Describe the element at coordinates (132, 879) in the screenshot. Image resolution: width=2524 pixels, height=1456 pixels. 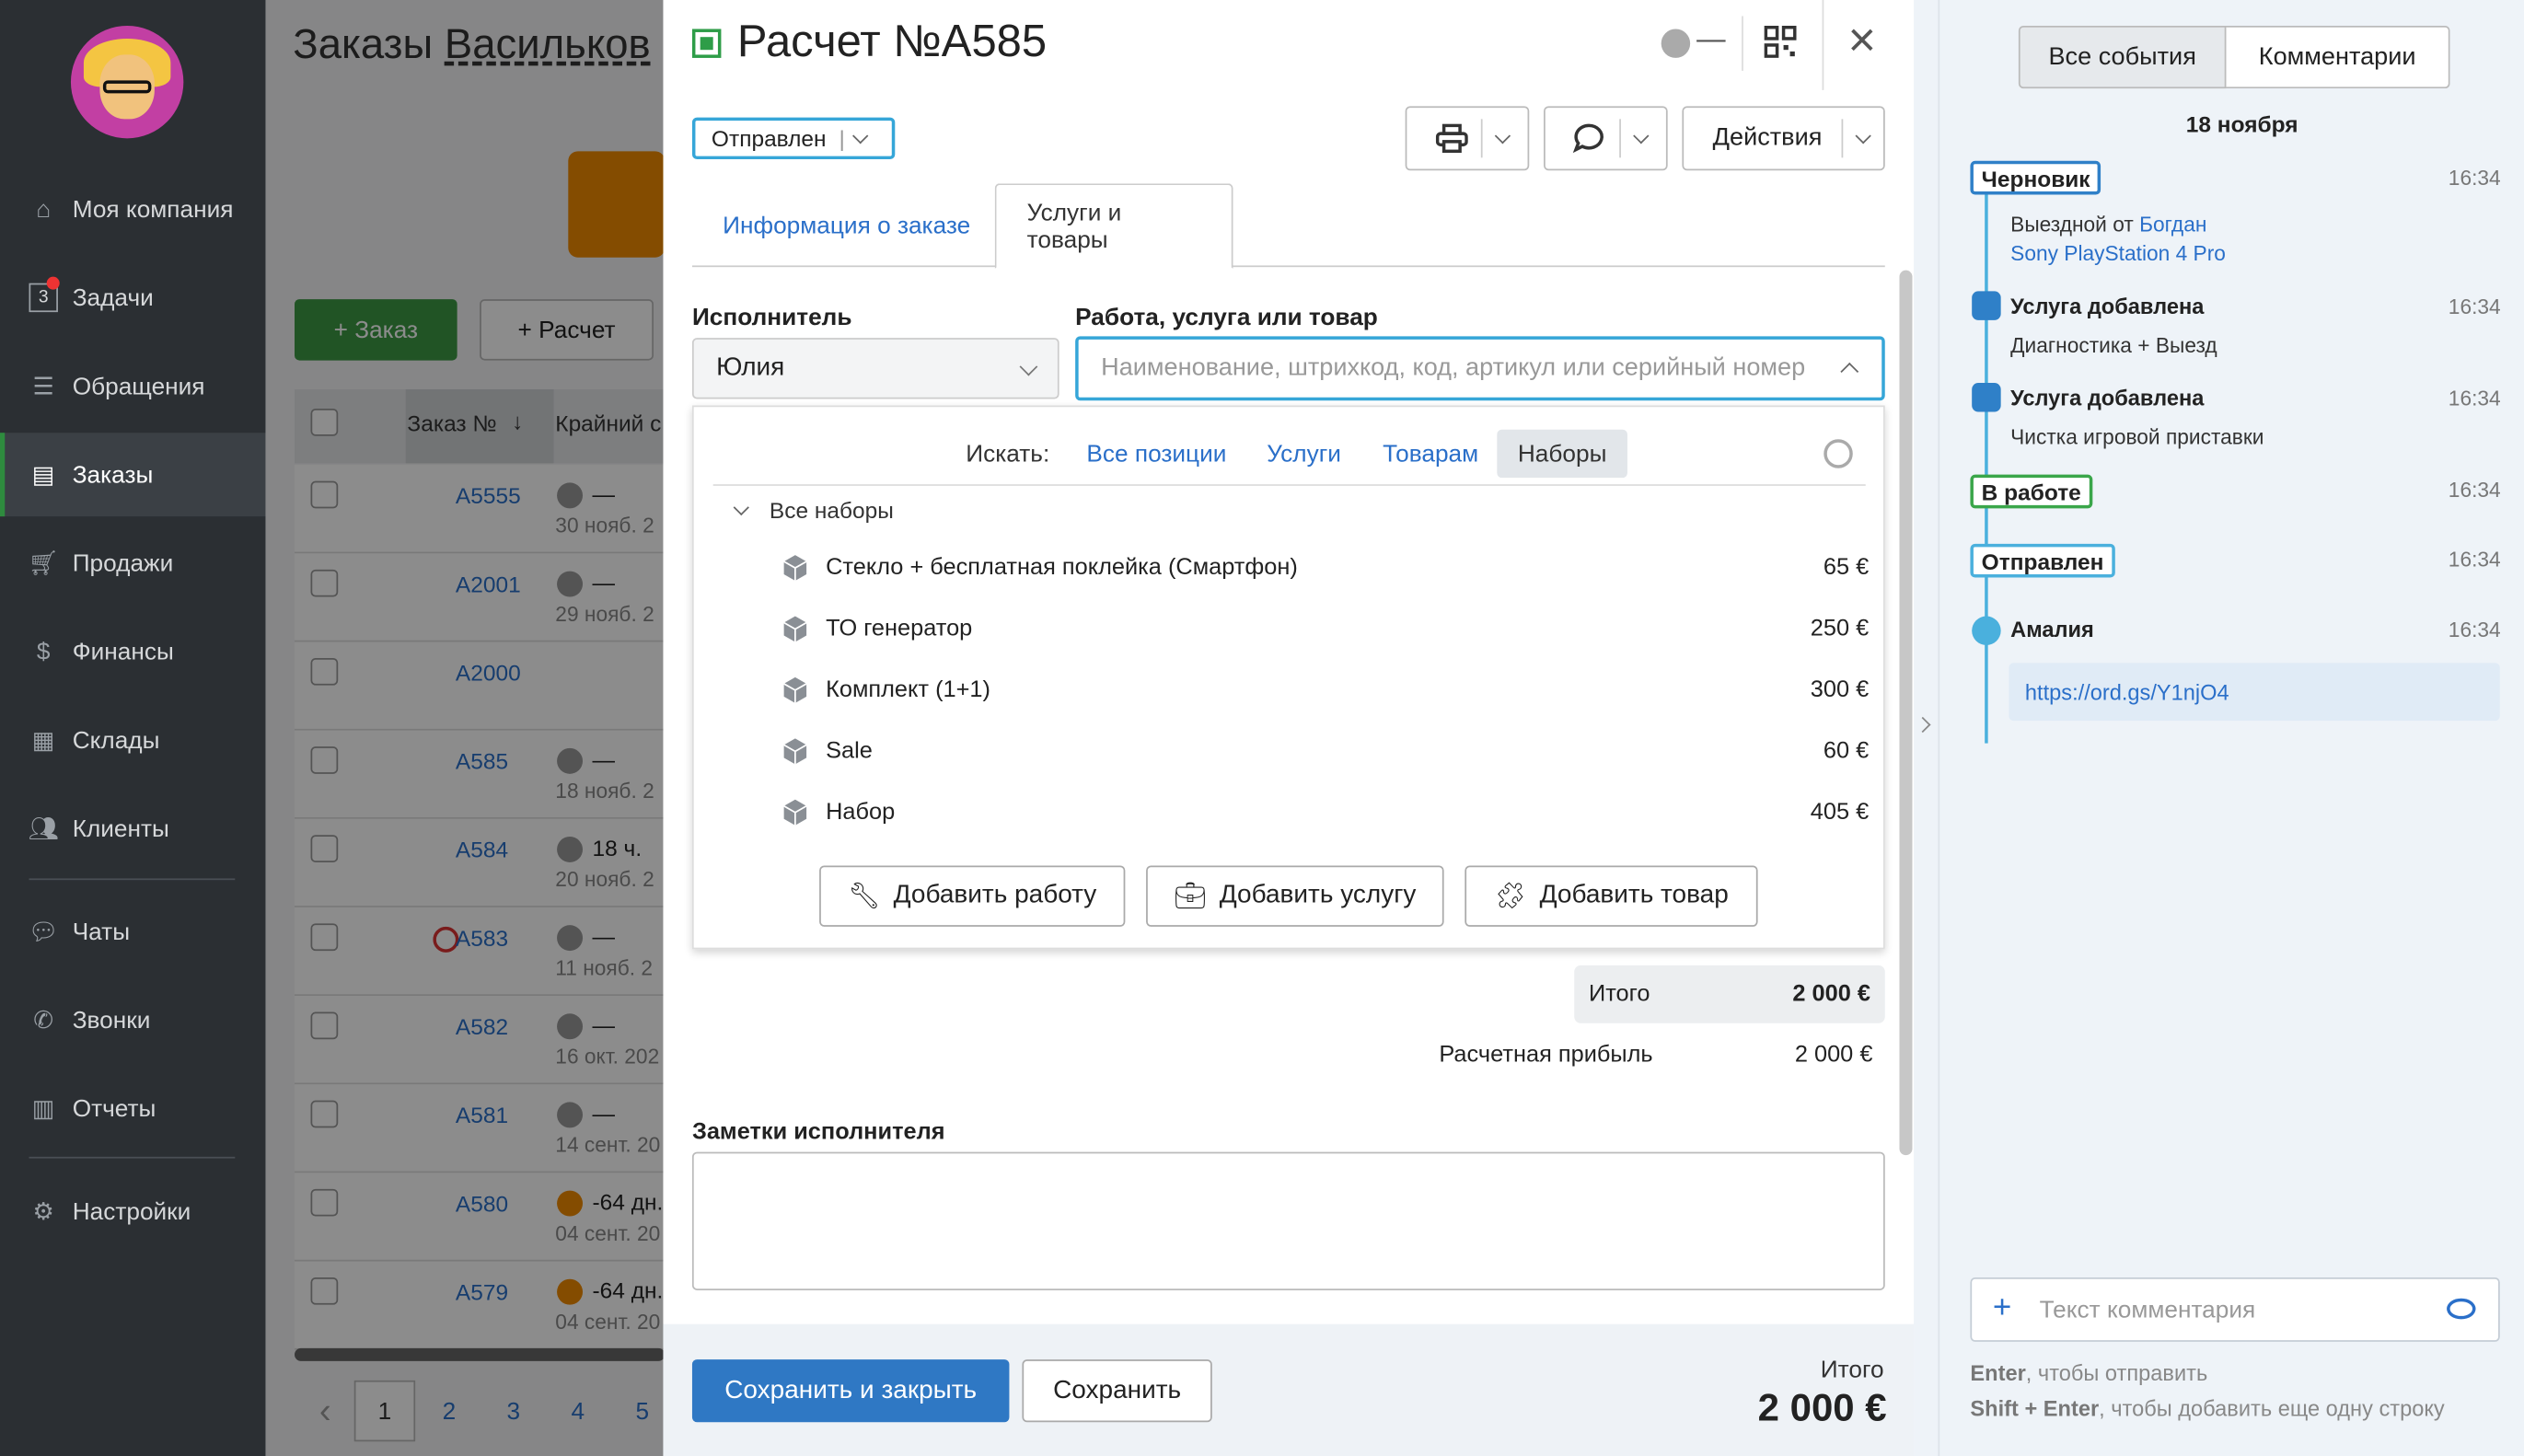
I see `sidebar-divider` at that location.